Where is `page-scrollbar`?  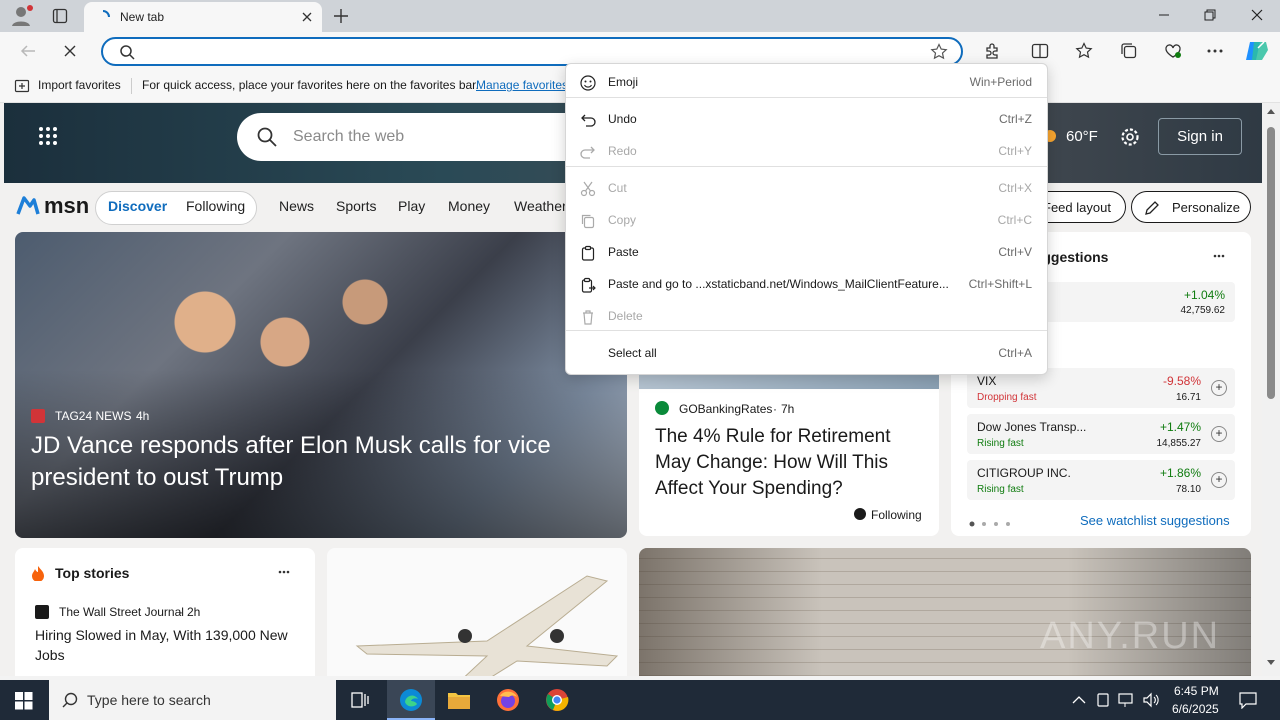 page-scrollbar is located at coordinates (1271, 389).